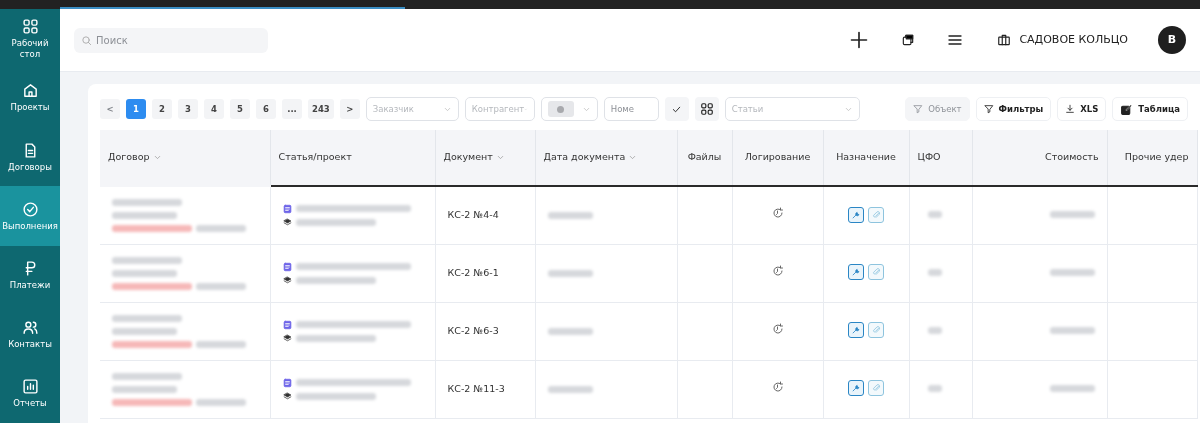  I want to click on download-icon, so click(1070, 109).